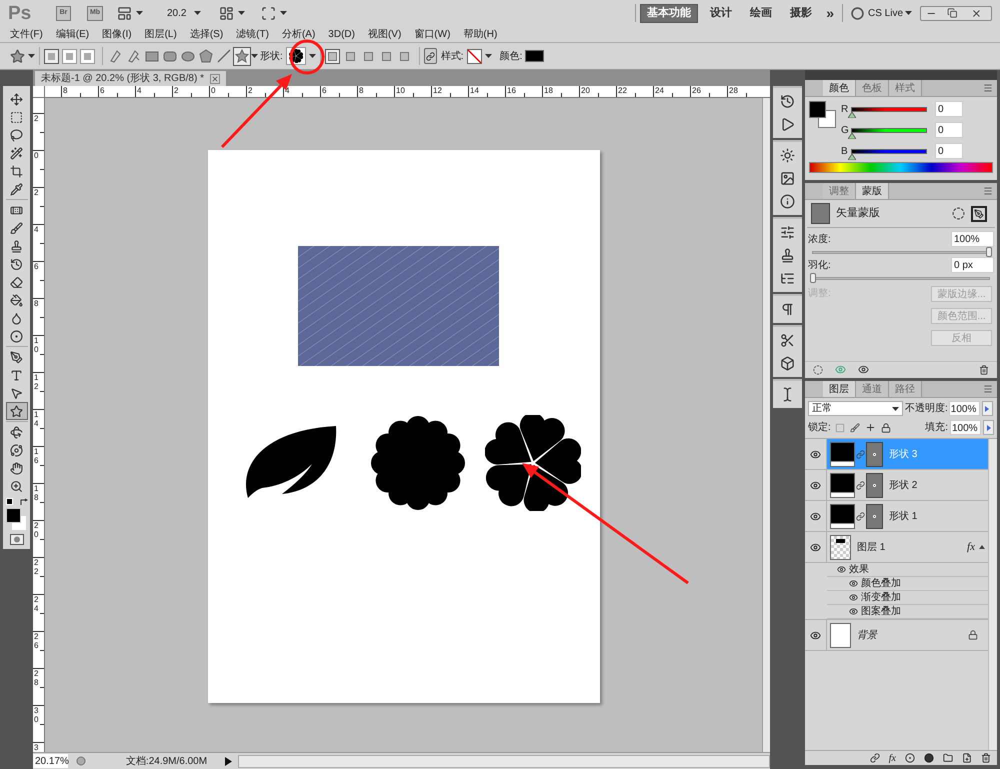 This screenshot has height=769, width=1000. What do you see at coordinates (17, 411) in the screenshot?
I see `tool-button` at bounding box center [17, 411].